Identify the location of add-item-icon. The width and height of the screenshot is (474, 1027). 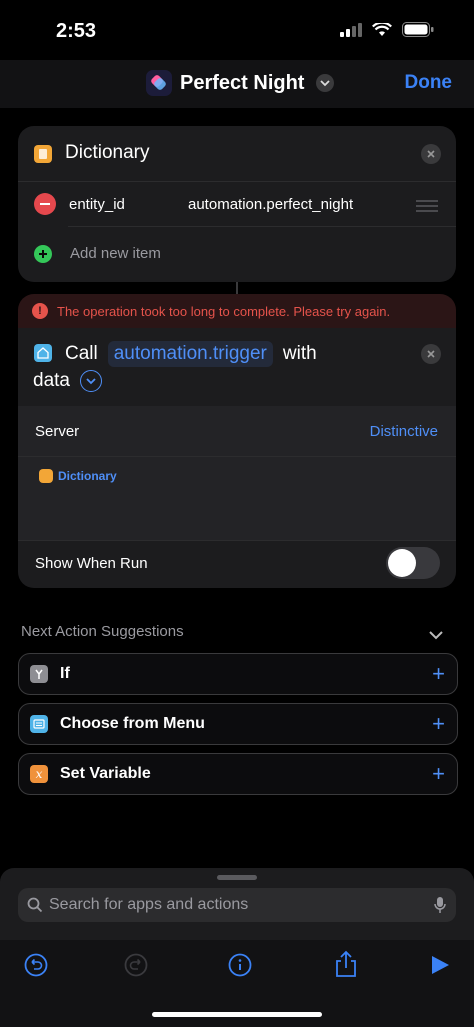
(43, 254).